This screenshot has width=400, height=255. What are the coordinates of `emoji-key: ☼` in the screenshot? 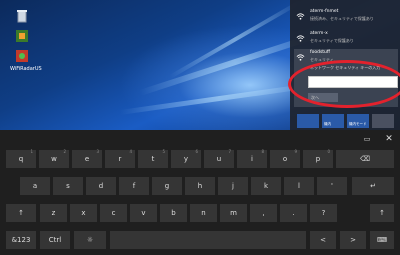 It's located at (90, 240).